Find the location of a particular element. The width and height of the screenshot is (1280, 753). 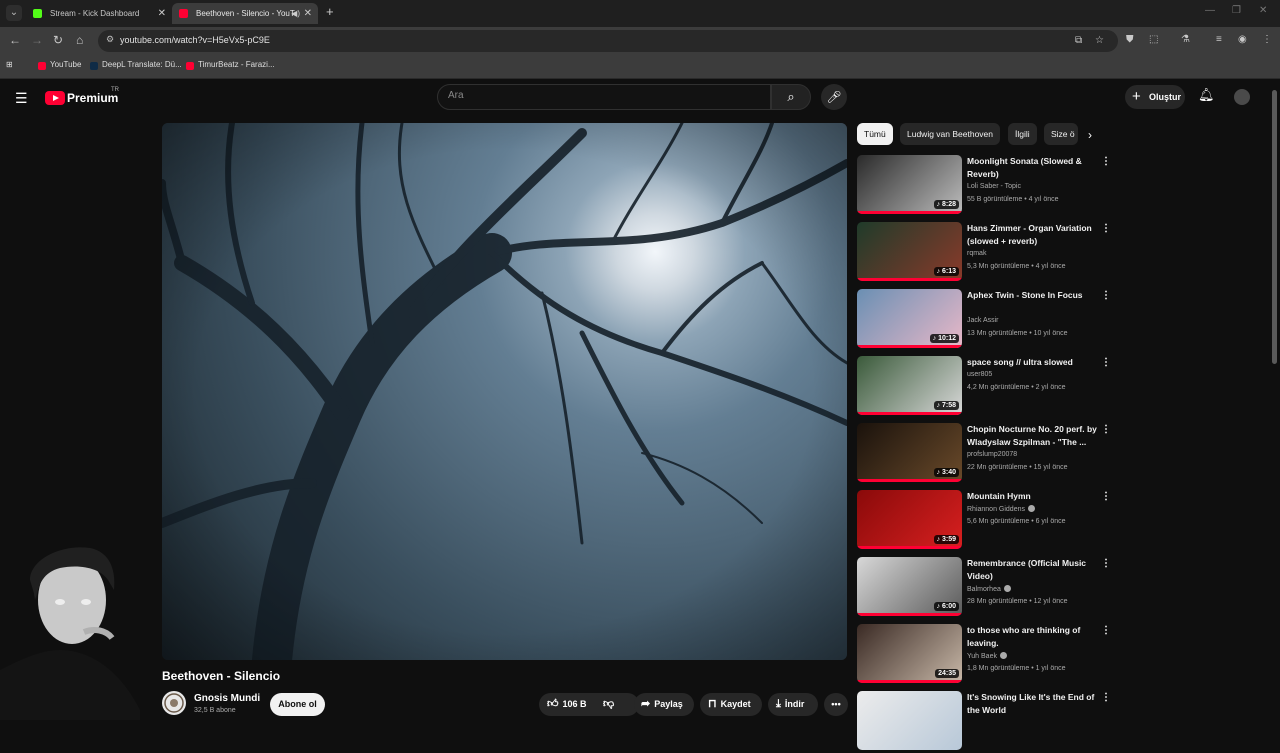

tab-search-button: ⌄ is located at coordinates (14, 13).